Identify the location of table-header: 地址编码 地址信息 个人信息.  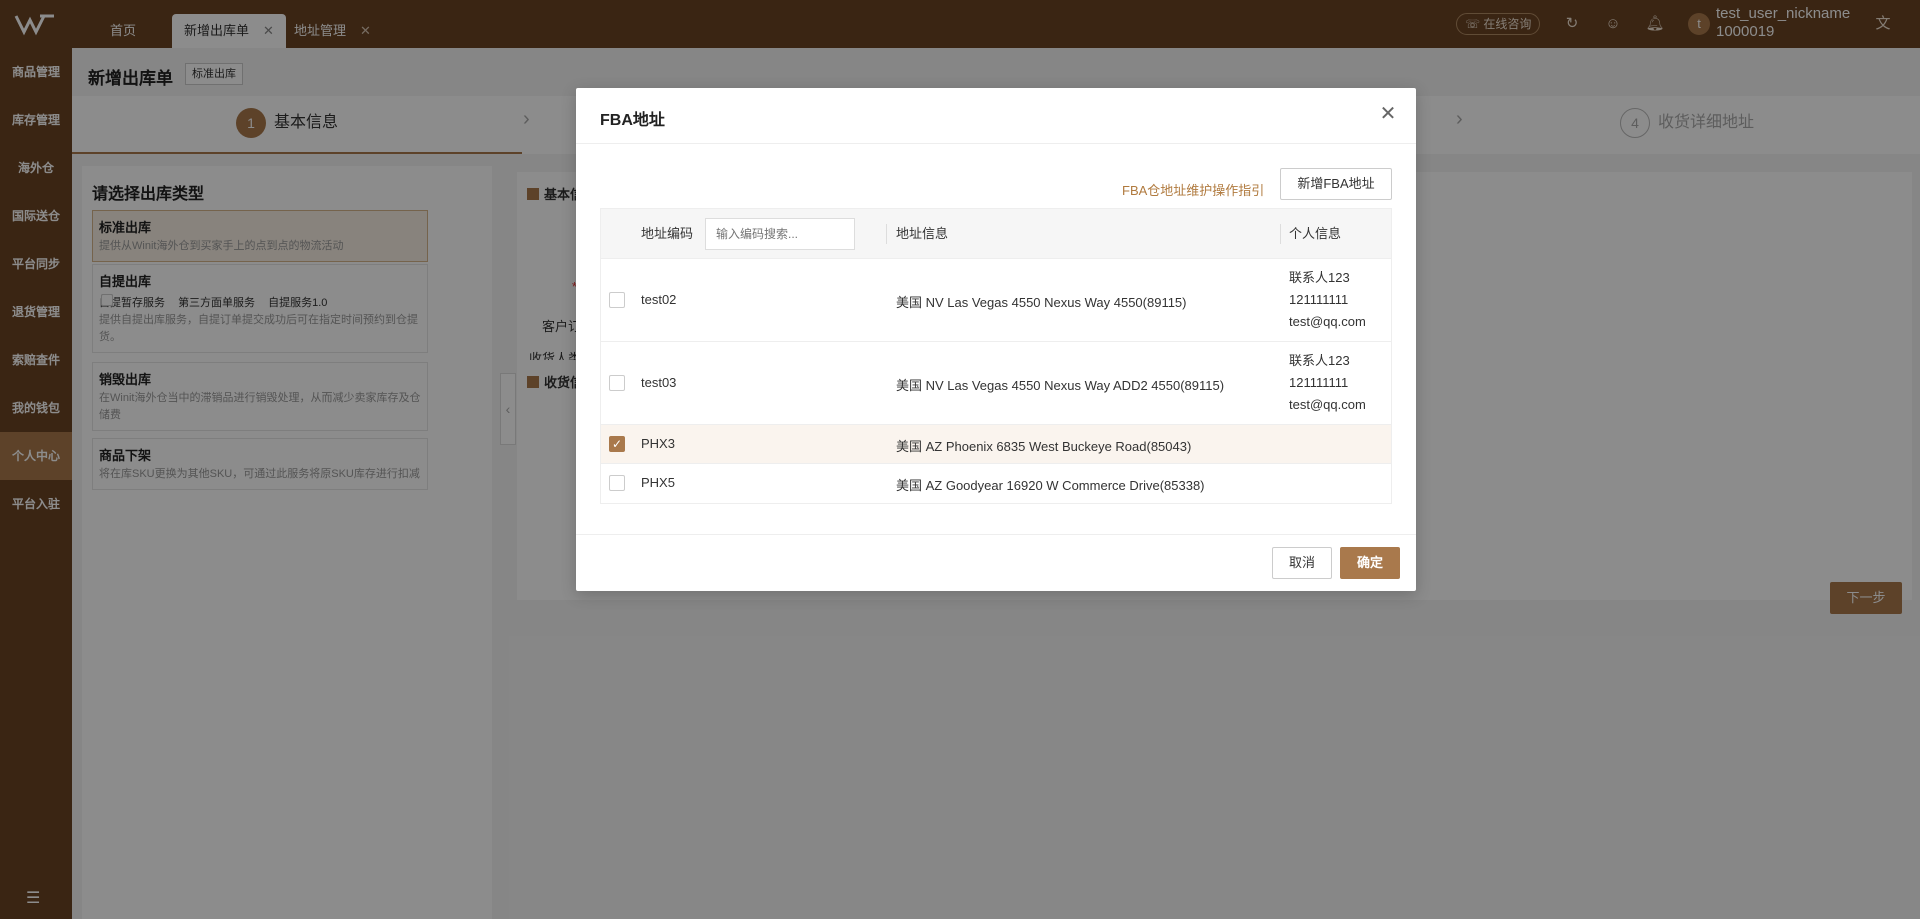
(996, 234).